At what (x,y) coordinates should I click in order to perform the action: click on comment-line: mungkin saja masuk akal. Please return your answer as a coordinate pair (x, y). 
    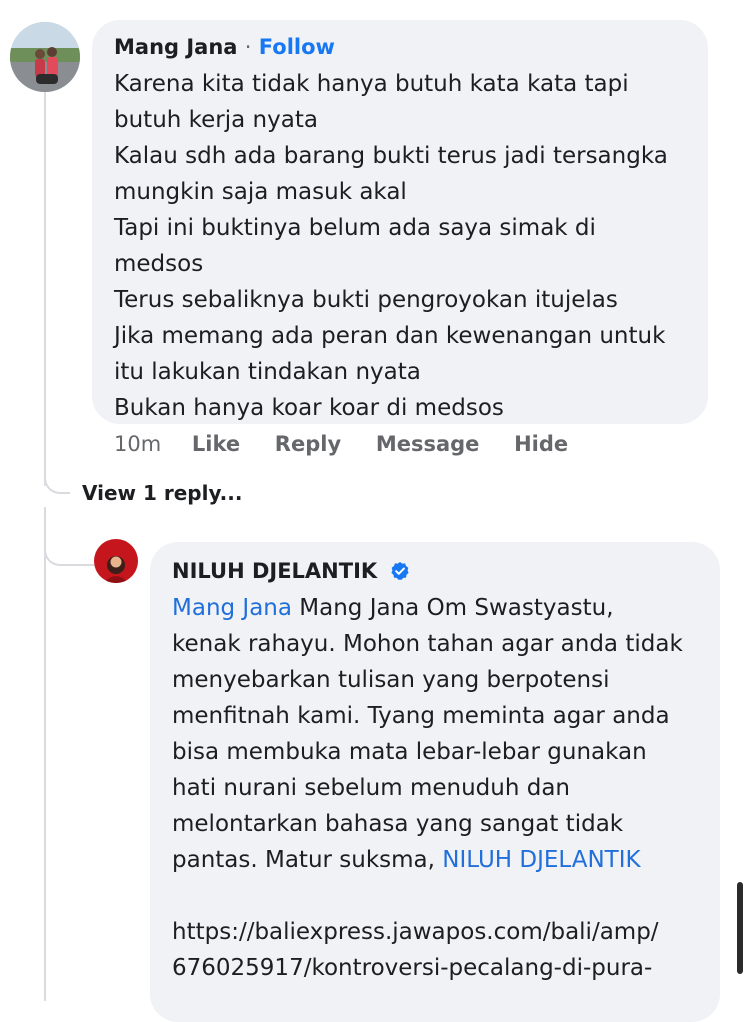
    Looking at the image, I should click on (260, 192).